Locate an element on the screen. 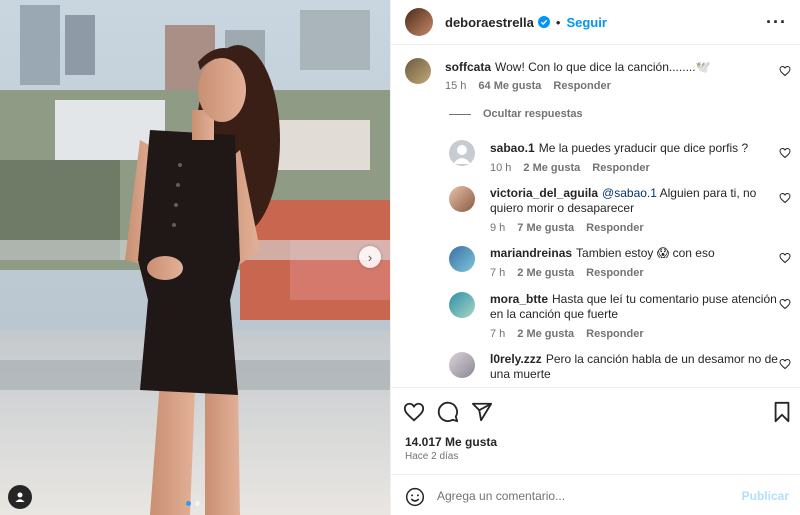  post-date: Hace 2 días is located at coordinates (432, 456).